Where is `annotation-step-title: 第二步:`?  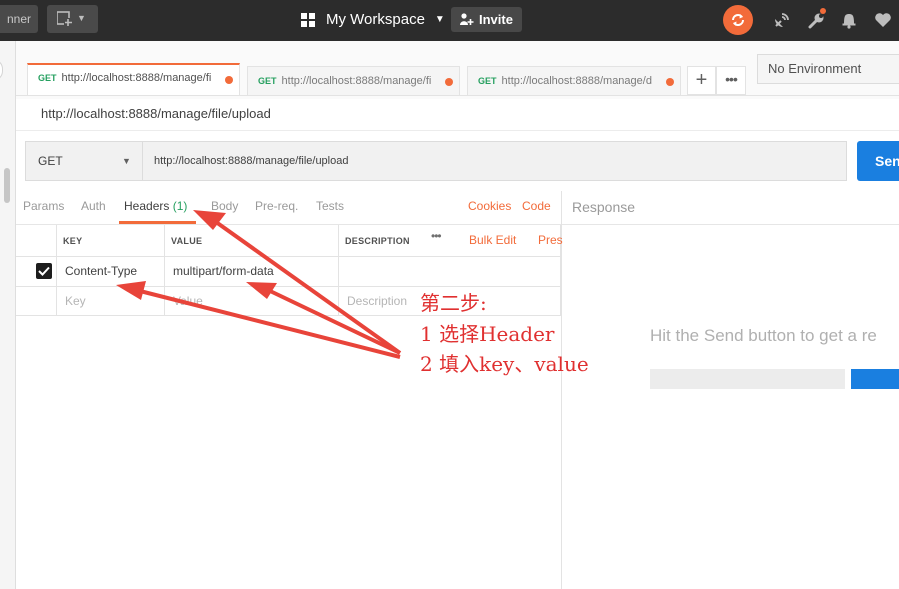
annotation-step-title: 第二步: is located at coordinates (453, 303).